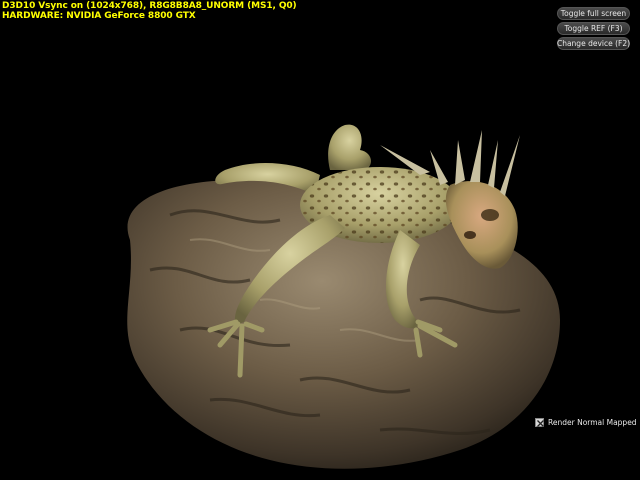 The height and width of the screenshot is (480, 640). Describe the element at coordinates (592, 422) in the screenshot. I see `normal-mapped-label: Render Normal Mapped` at that location.